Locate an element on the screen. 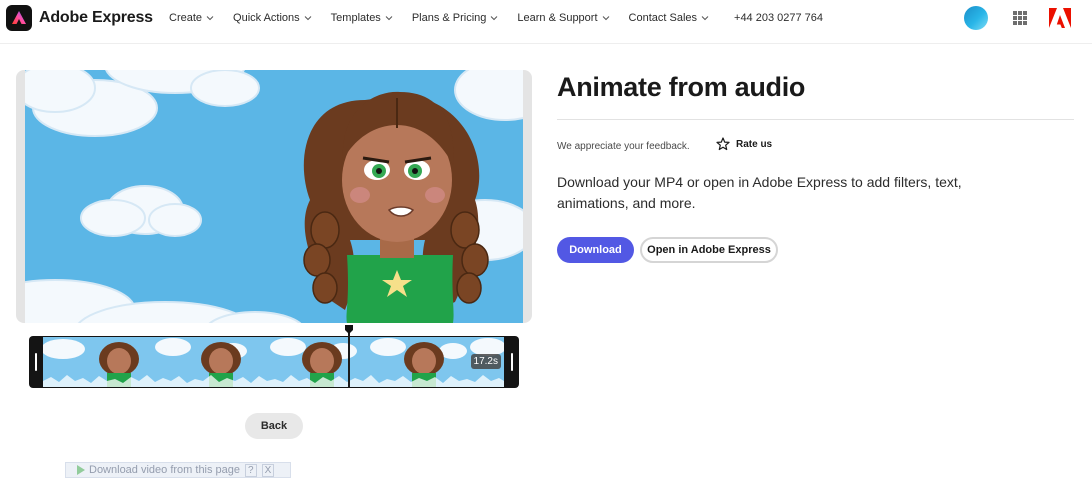  phone-number: +44 203 0277 764 is located at coordinates (778, 18).